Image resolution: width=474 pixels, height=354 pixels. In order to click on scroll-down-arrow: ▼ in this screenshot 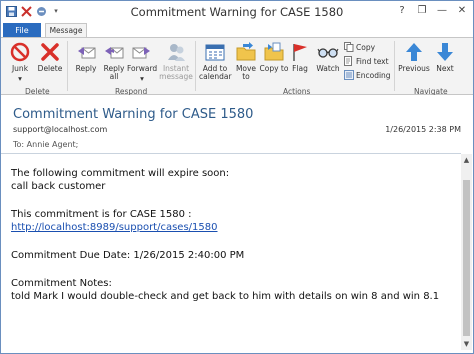, I will do `click(466, 344)`.